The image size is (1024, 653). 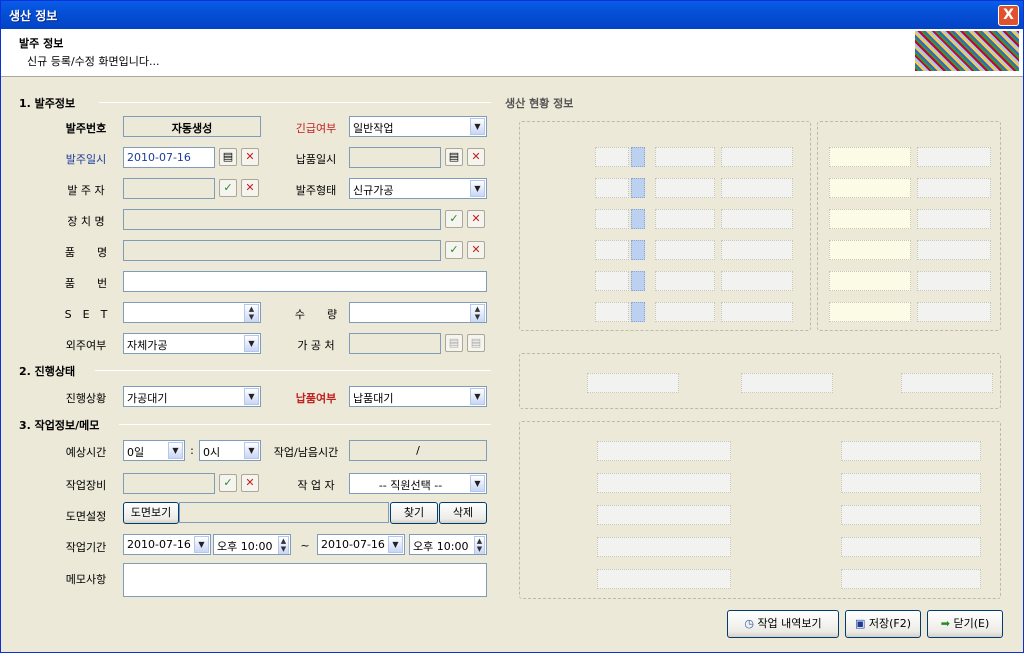 I want to click on days-select: 0일 ▼, so click(x=154, y=450).